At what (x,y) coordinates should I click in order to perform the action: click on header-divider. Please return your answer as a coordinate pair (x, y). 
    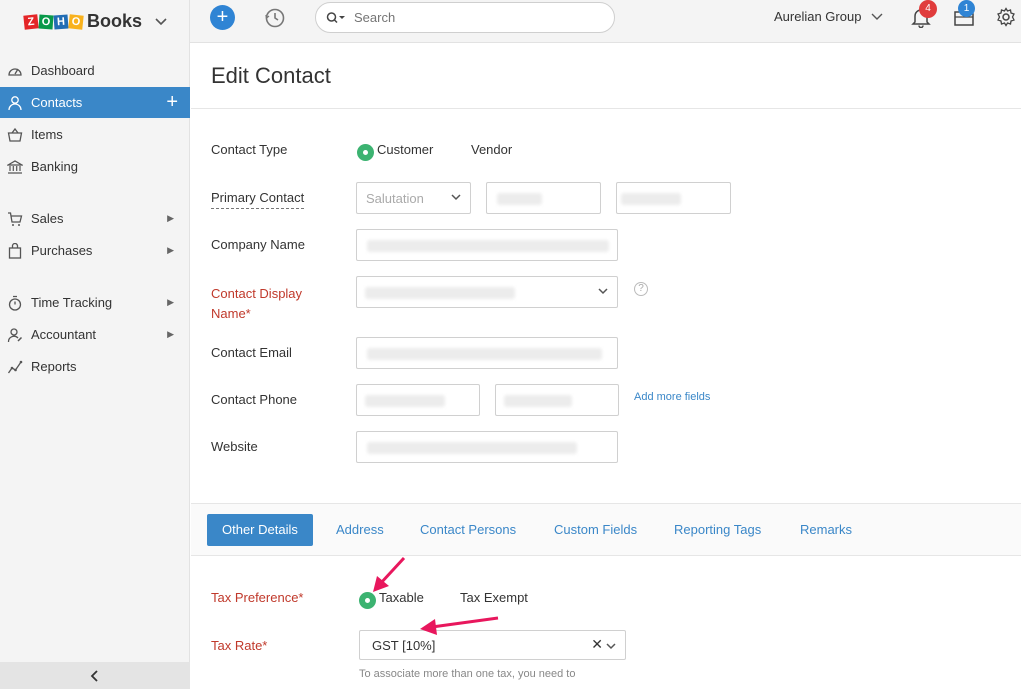
    Looking at the image, I should click on (606, 108).